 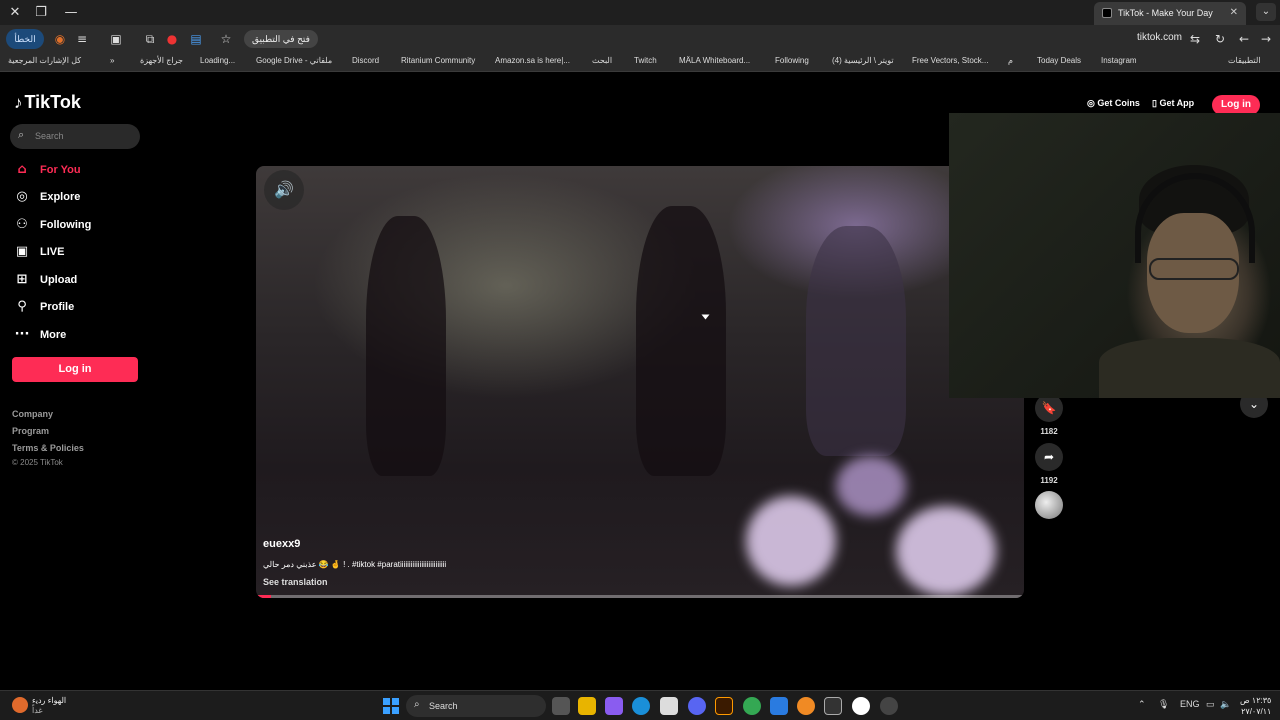 I want to click on home-icon: ⌂, so click(x=22, y=169).